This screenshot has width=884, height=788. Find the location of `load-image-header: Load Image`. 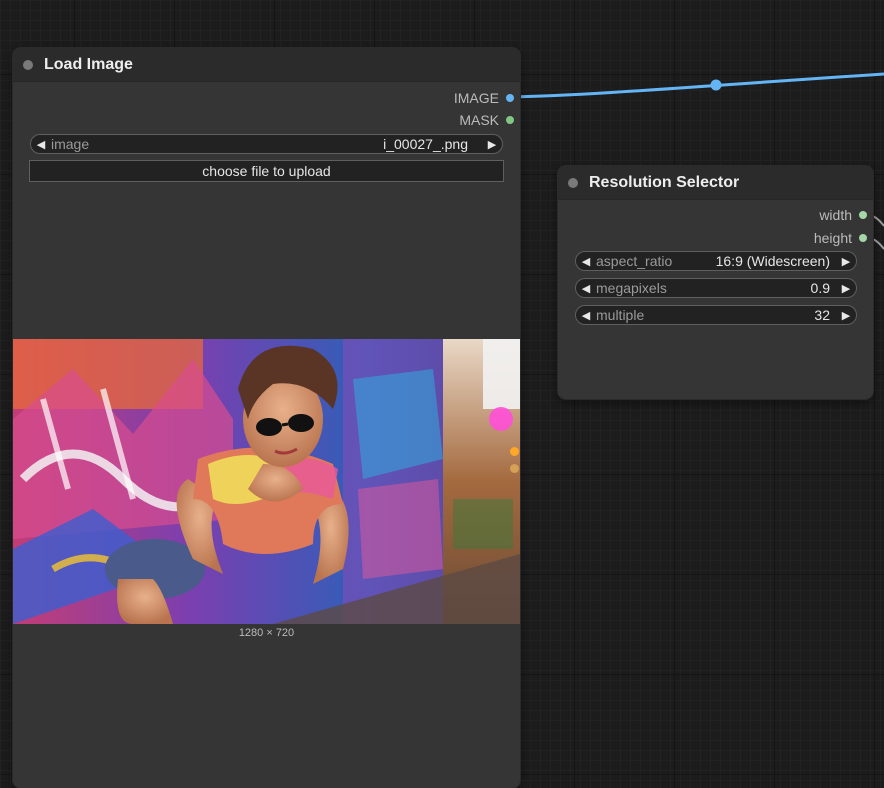

load-image-header: Load Image is located at coordinates (266, 65).